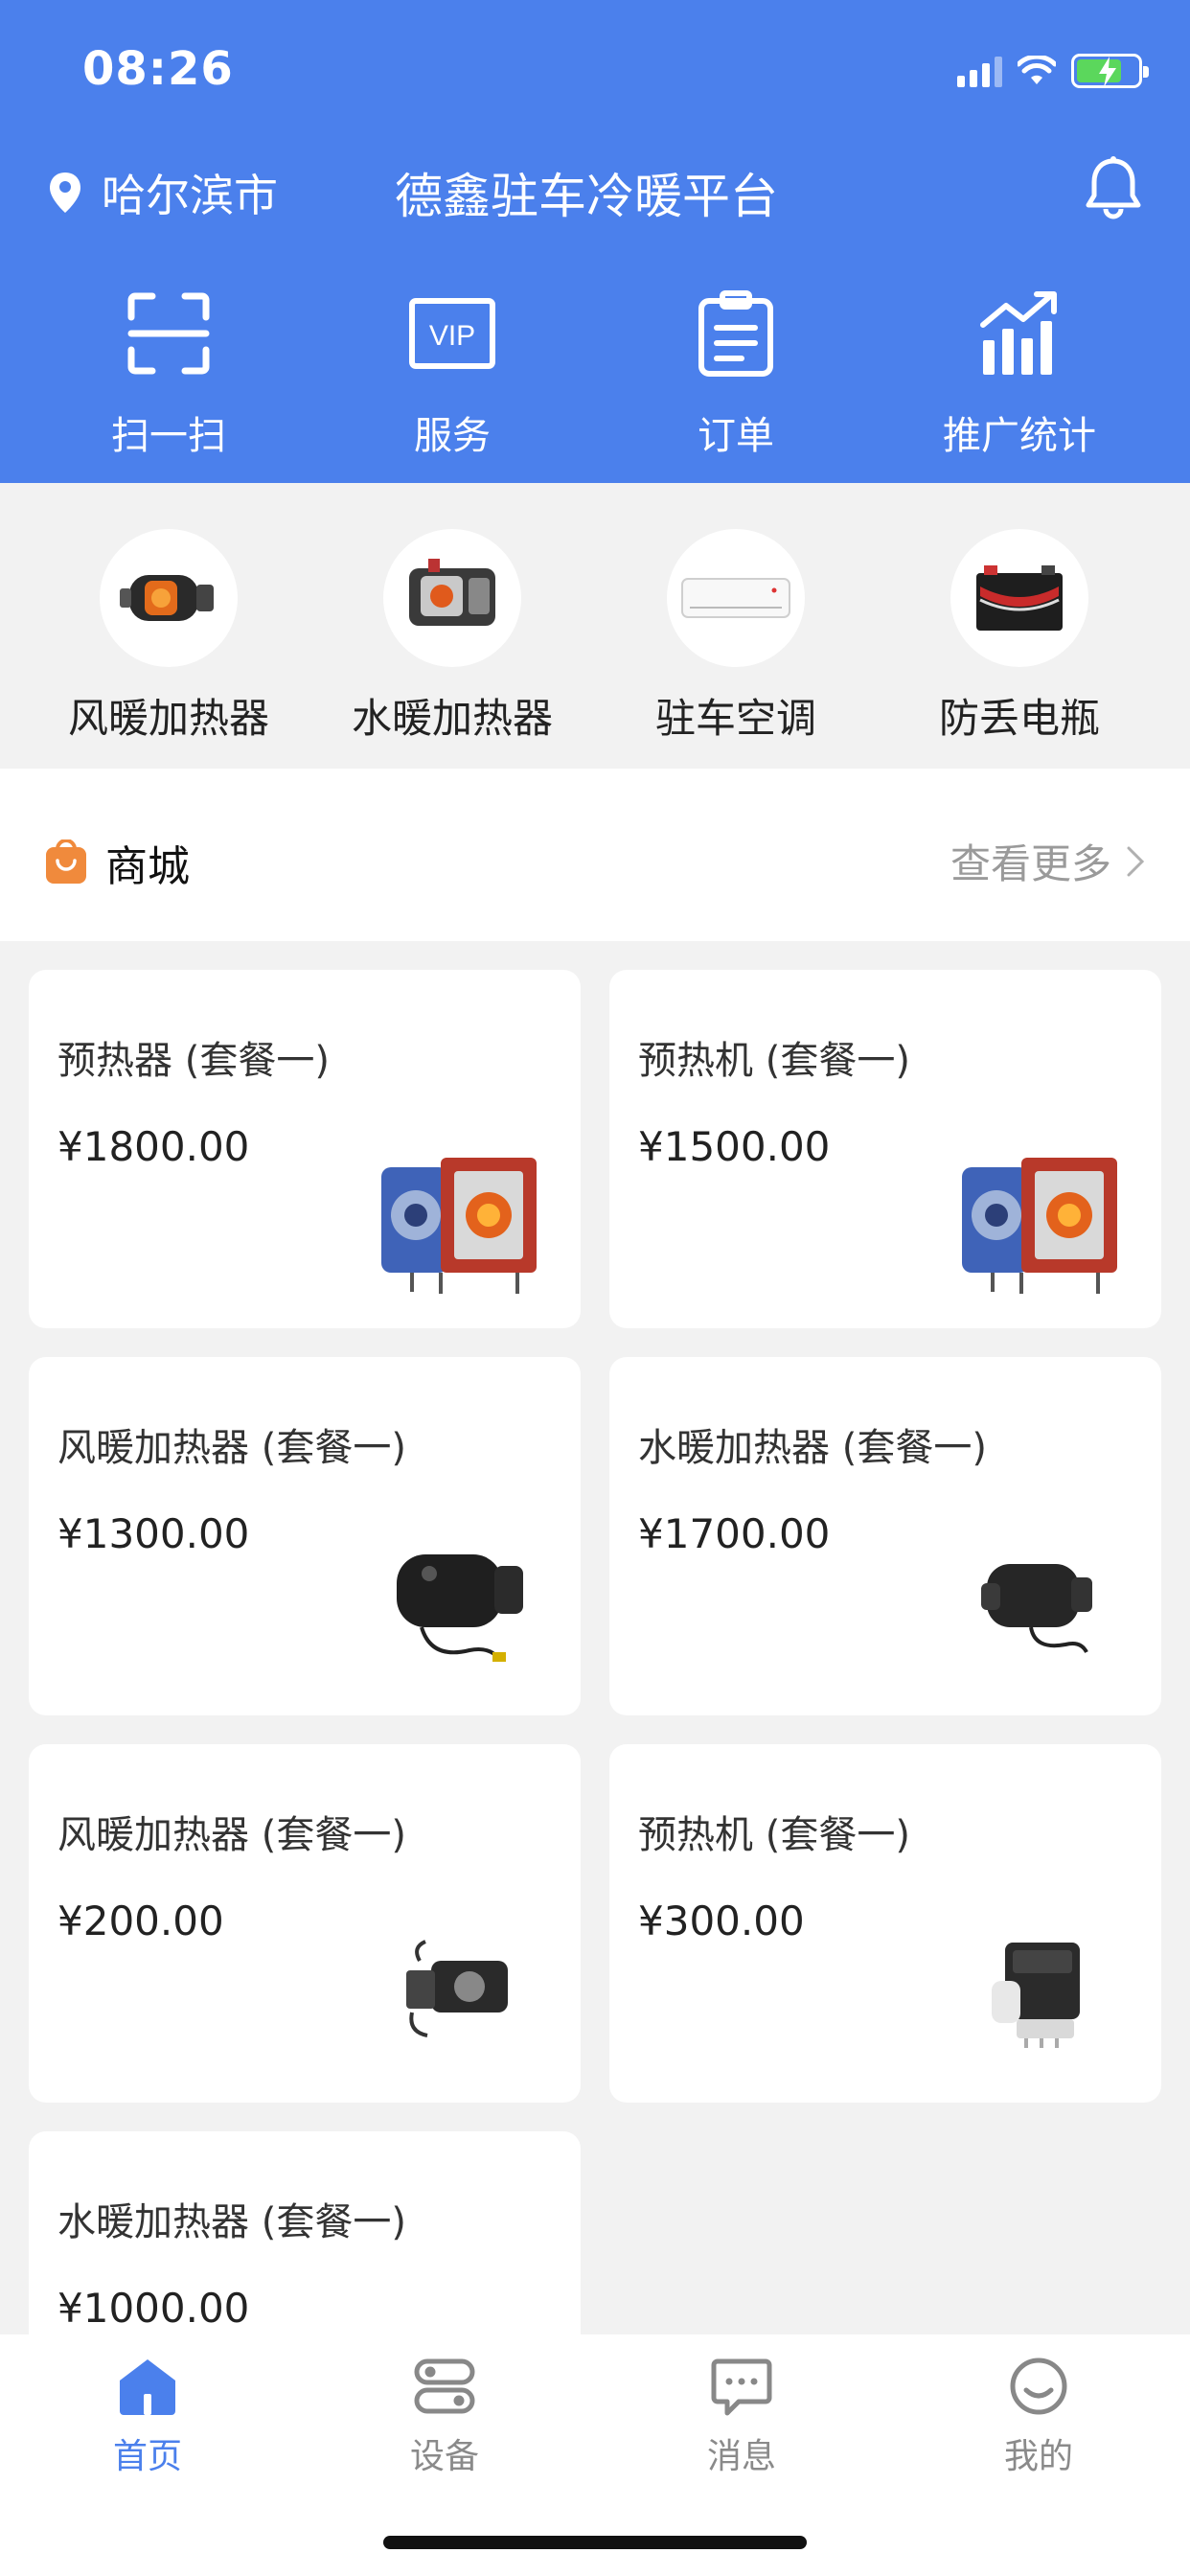 This screenshot has height=2576, width=1190. What do you see at coordinates (1038, 2417) in the screenshot?
I see `tab-profile: 我的` at bounding box center [1038, 2417].